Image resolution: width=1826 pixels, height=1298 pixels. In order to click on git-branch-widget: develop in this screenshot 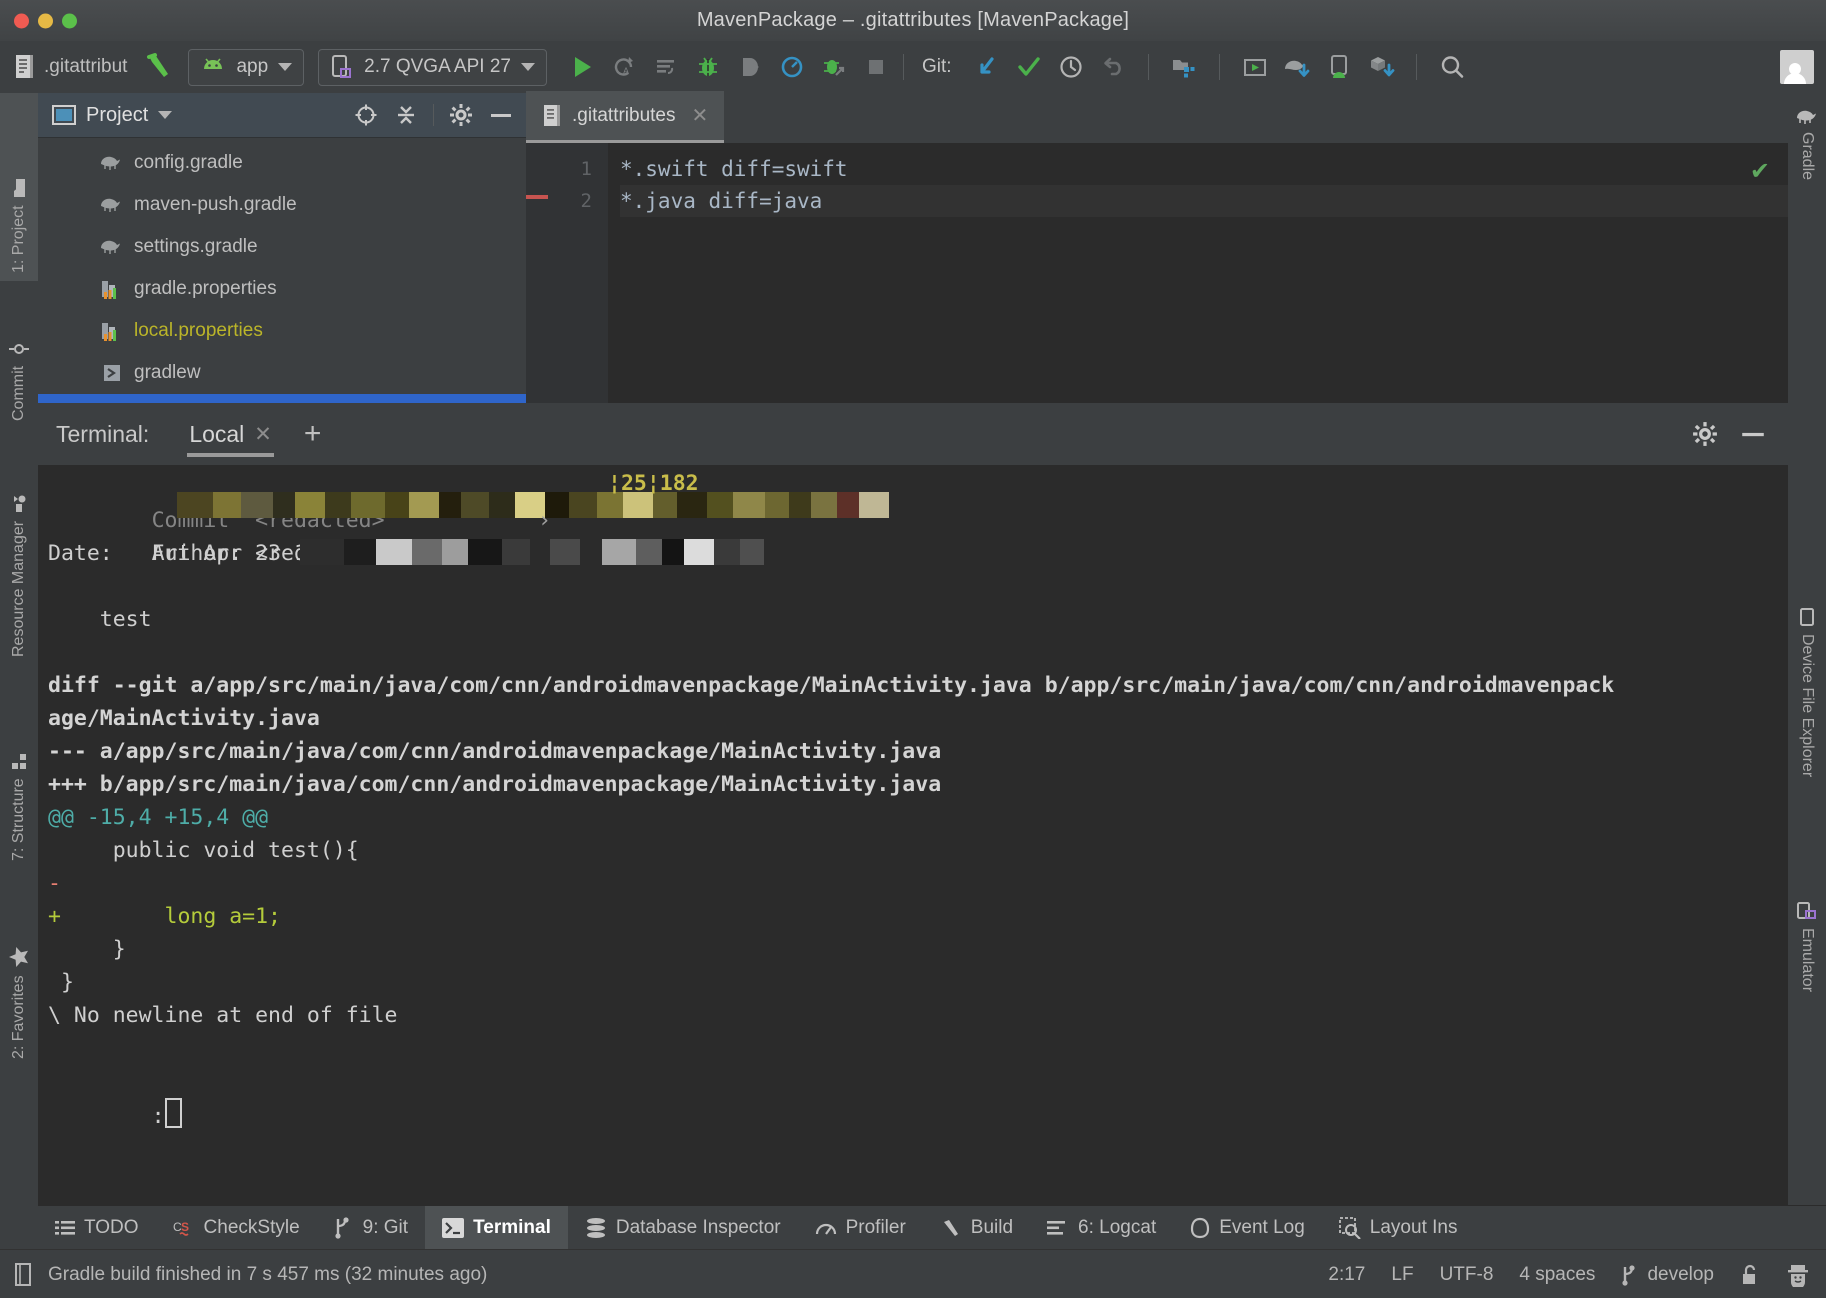, I will do `click(1667, 1275)`.